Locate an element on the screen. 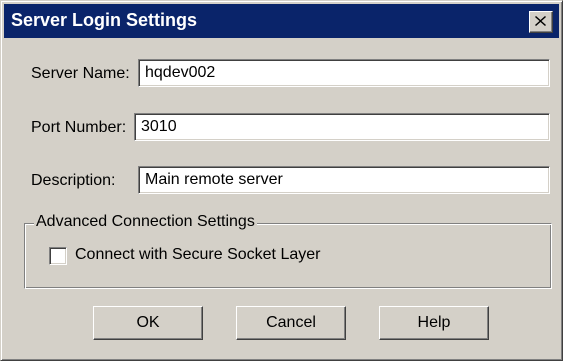  cancel-button: Cancel is located at coordinates (291, 323).